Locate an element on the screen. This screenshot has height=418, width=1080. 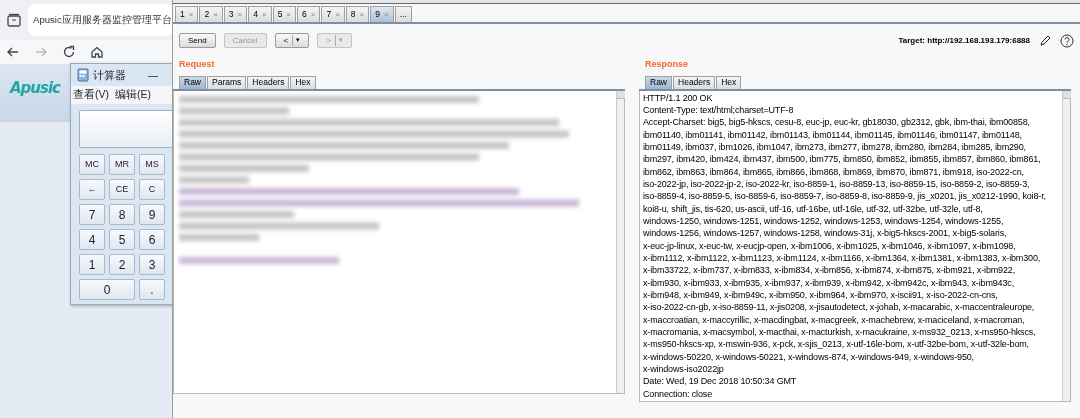
calculator-key: ← is located at coordinates (92, 189).